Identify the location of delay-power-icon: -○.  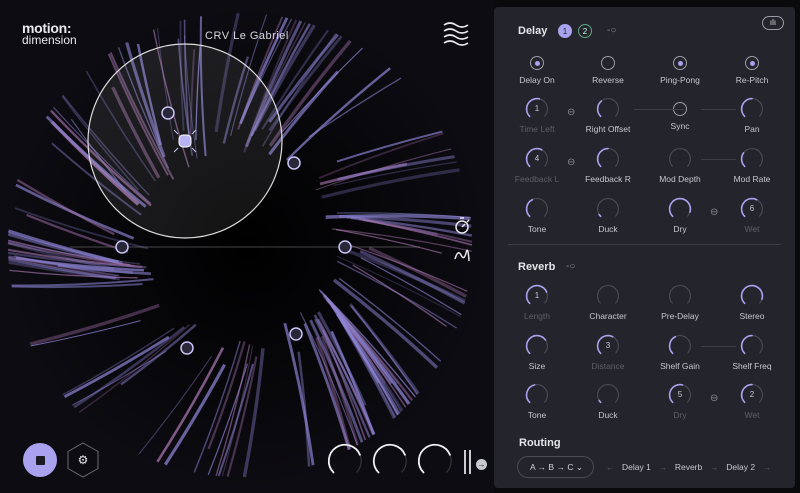
(611, 30).